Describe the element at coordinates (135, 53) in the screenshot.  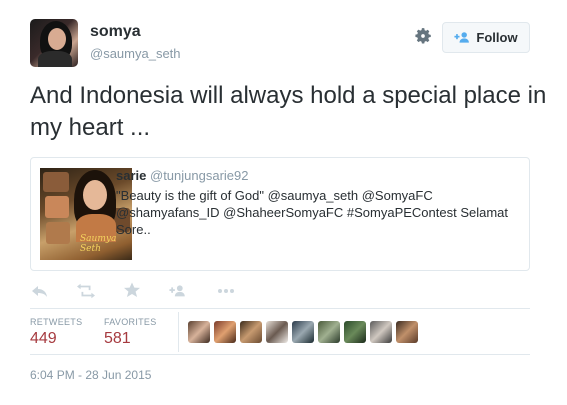
I see `user-handle: @saumya_seth` at that location.